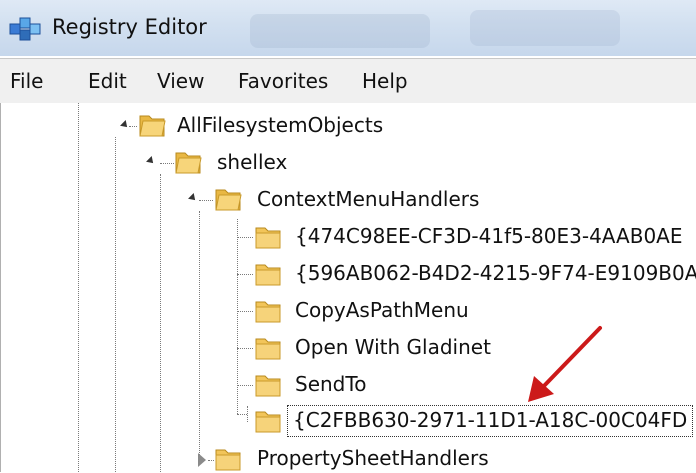 The image size is (696, 473). Describe the element at coordinates (283, 81) in the screenshot. I see `menu-favorites: Favorites` at that location.